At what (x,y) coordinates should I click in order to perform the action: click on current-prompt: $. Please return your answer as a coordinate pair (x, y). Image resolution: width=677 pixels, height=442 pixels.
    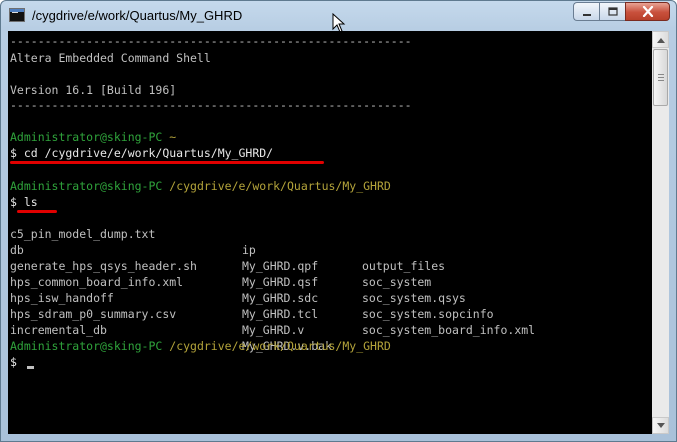
    Looking at the image, I should click on (13, 362).